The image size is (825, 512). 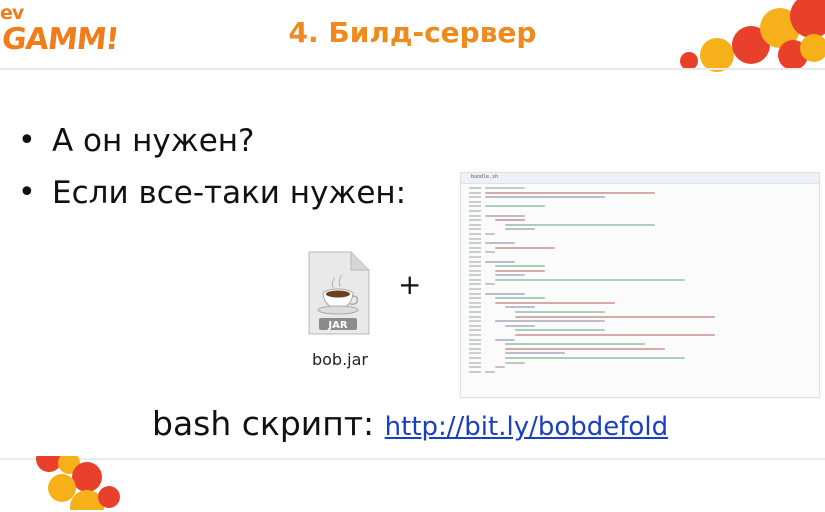 What do you see at coordinates (268, 423) in the screenshot?
I see `bash-script-prefix: bash скрипт:` at bounding box center [268, 423].